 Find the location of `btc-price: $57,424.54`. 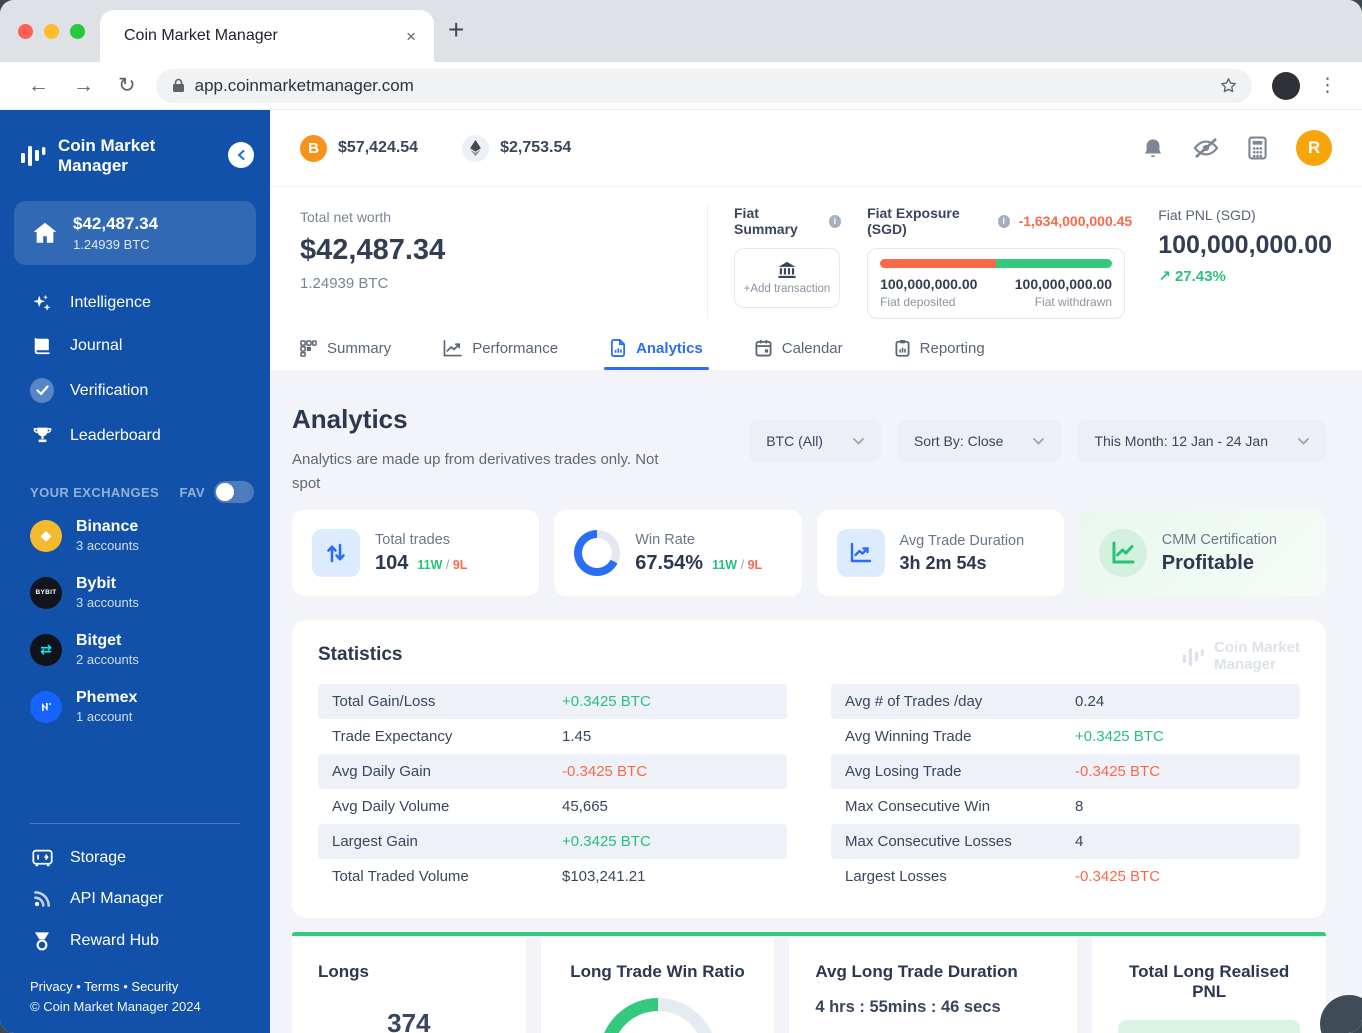

btc-price: $57,424.54 is located at coordinates (378, 147).